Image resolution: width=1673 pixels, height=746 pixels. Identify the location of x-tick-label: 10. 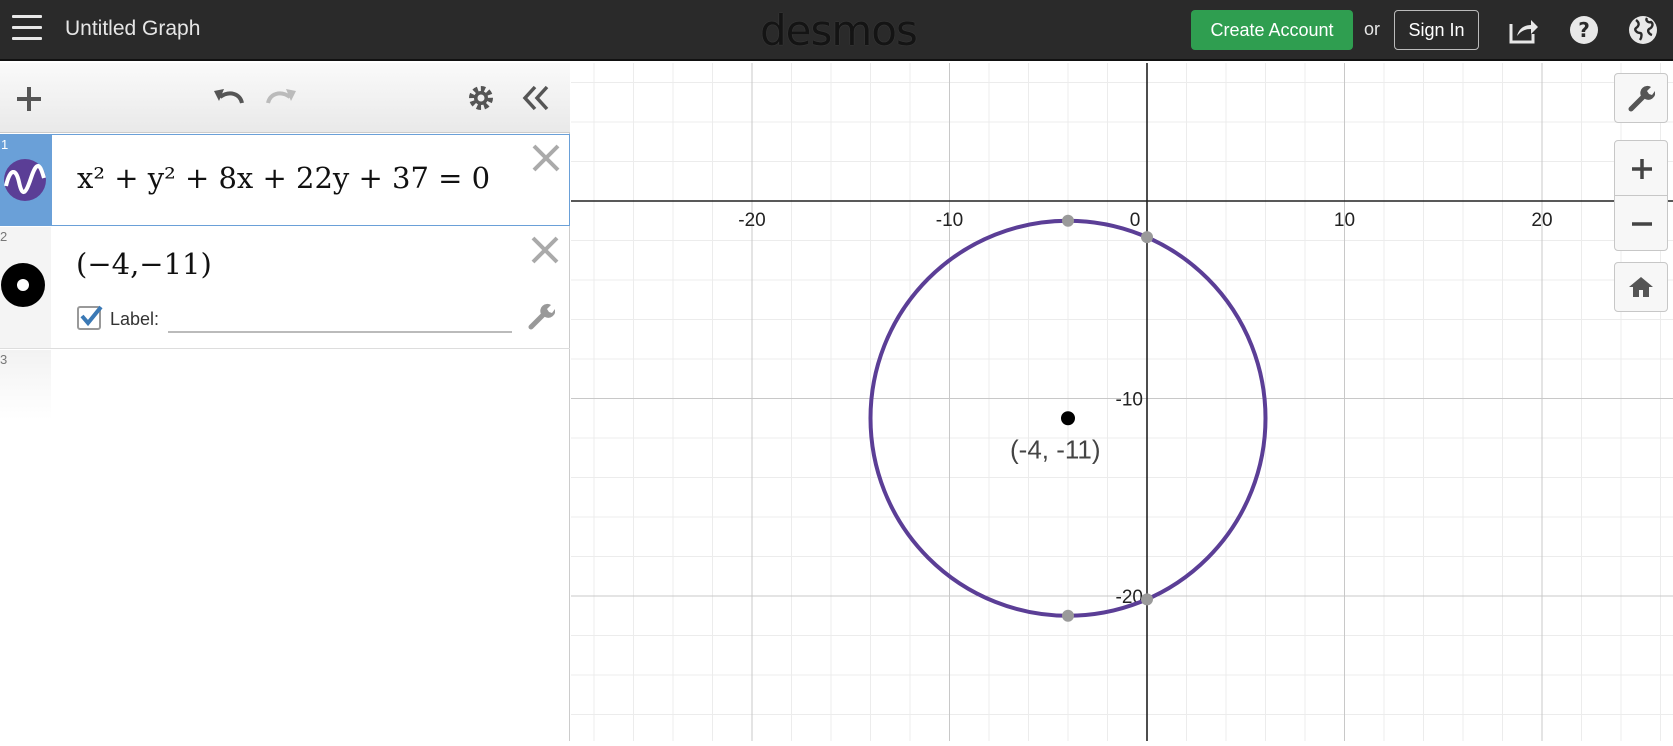
(1344, 220).